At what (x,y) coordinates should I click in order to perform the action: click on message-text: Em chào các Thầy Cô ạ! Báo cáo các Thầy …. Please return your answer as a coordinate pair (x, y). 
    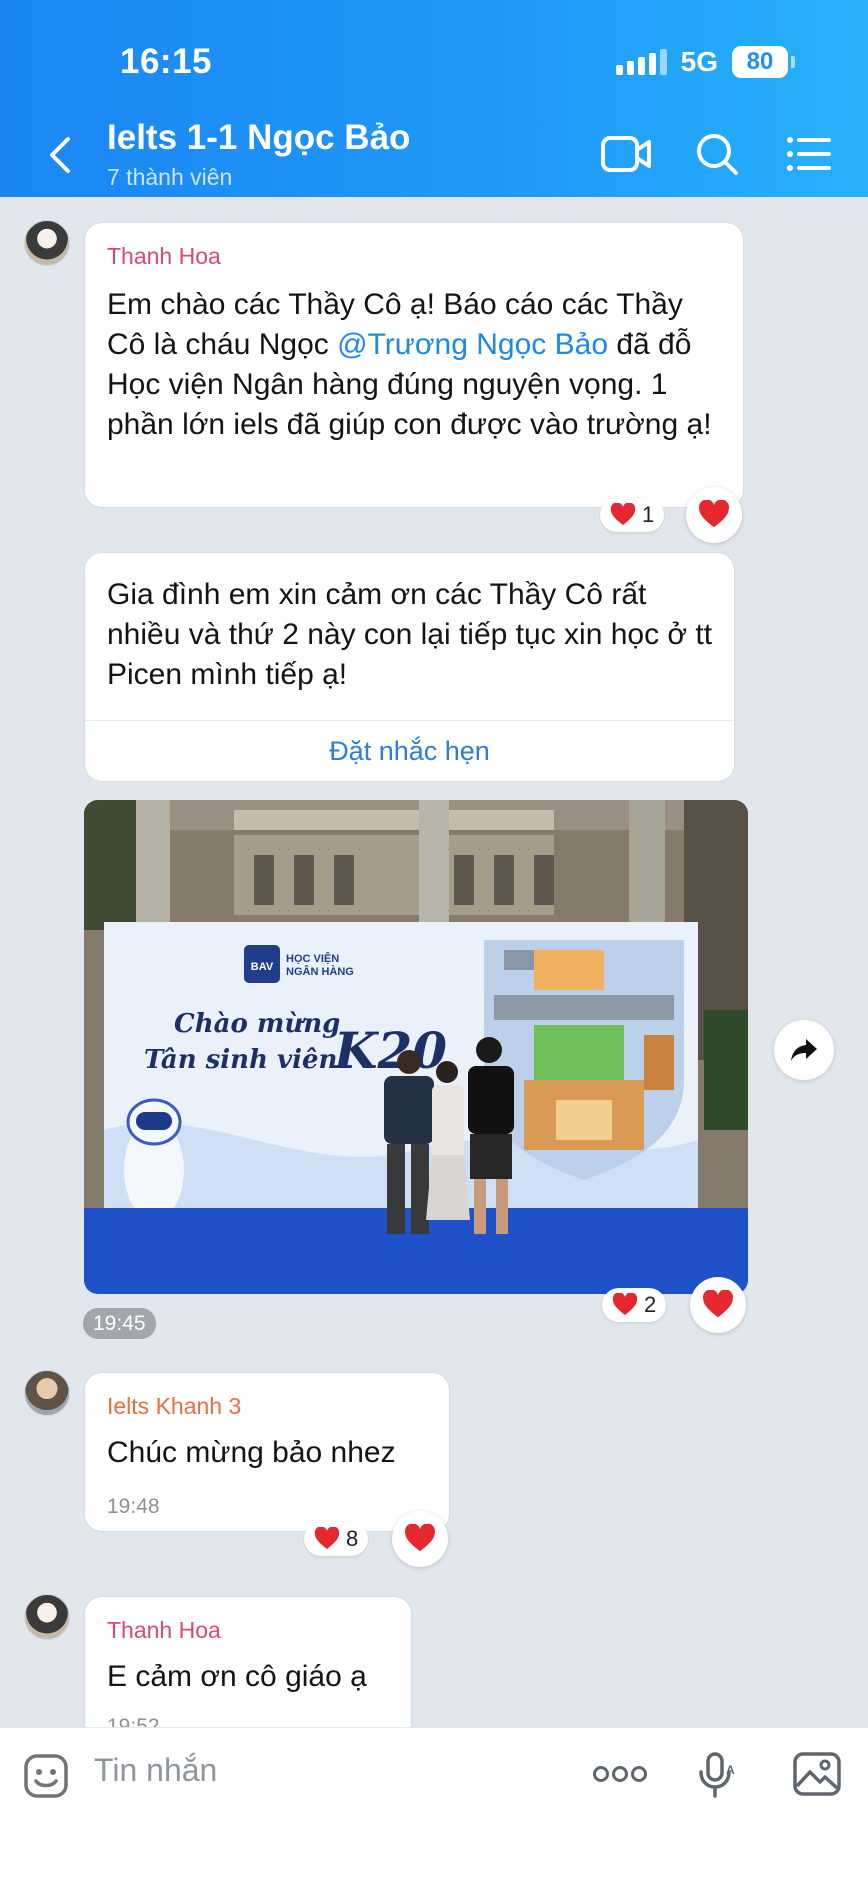
    Looking at the image, I should click on (417, 365).